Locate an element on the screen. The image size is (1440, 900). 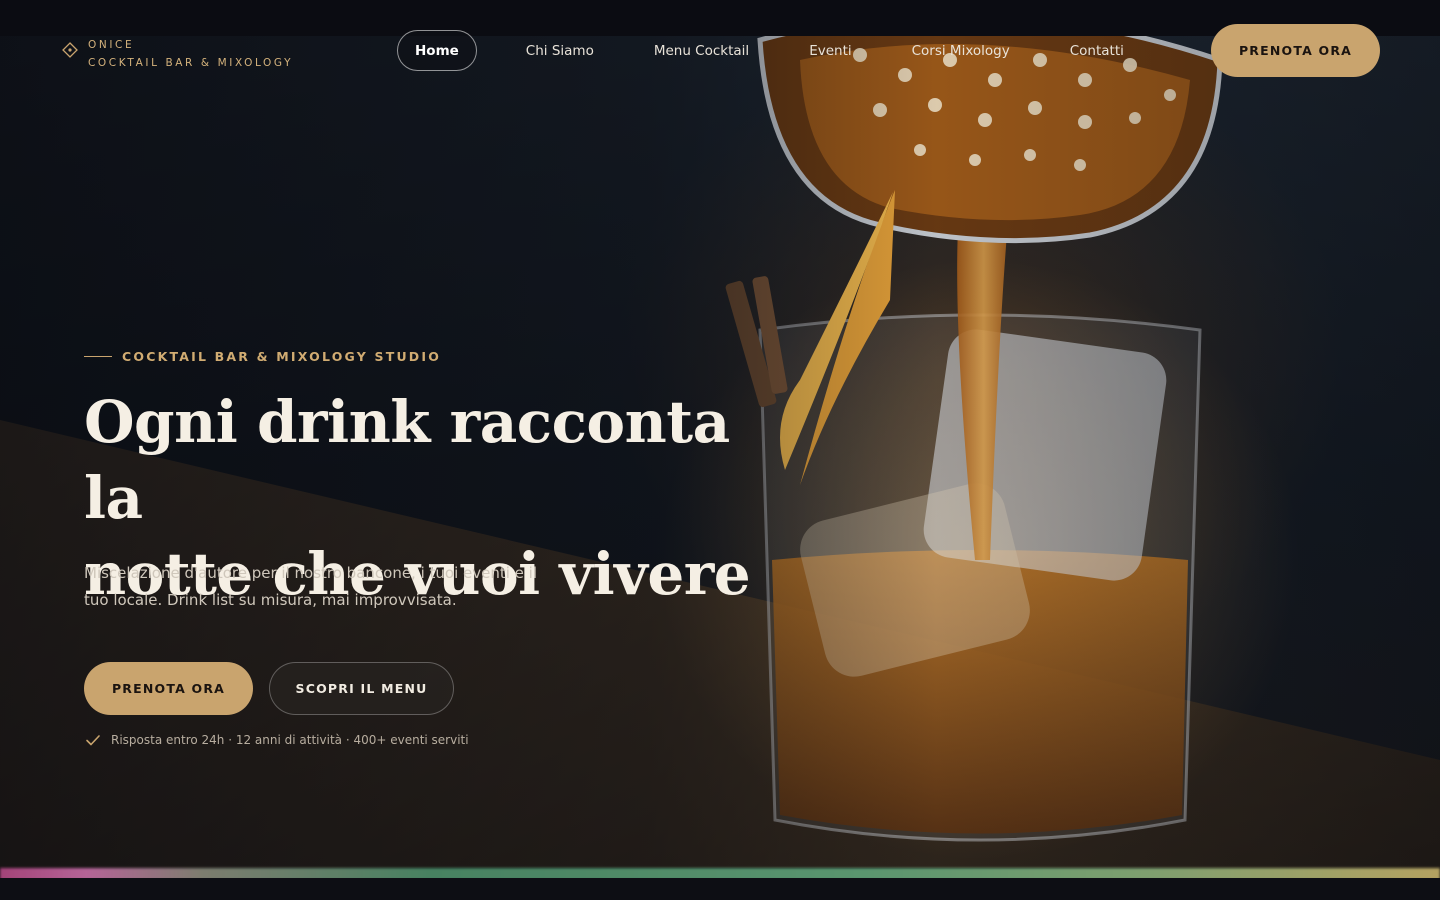
hero-eyebrow: COCKTAIL BAR & MIXOLOGY STUDIO is located at coordinates (262, 356).